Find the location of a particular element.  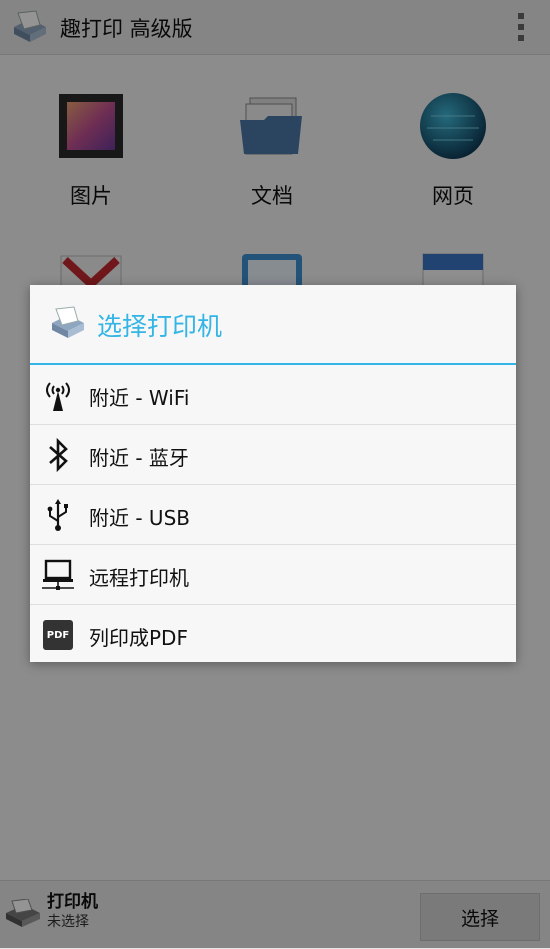

option-label: 附近 - USB is located at coordinates (139, 518).